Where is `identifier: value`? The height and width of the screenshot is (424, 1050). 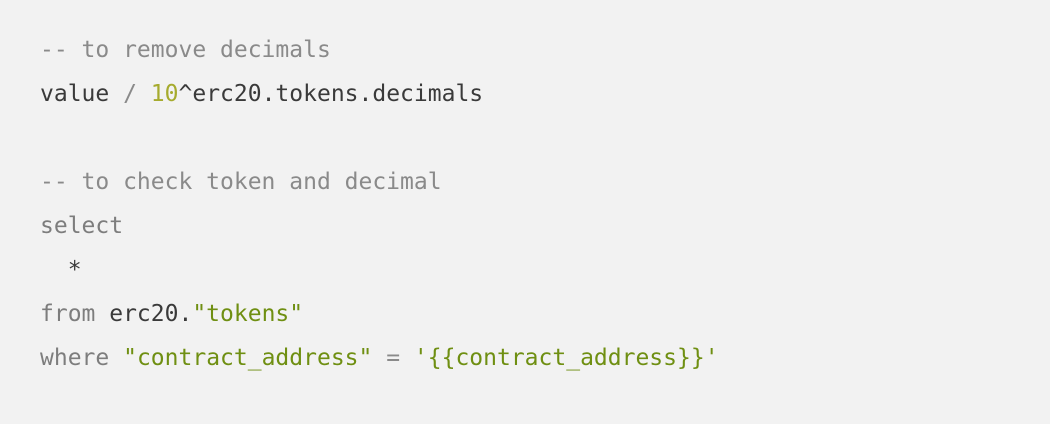
identifier: value is located at coordinates (75, 94).